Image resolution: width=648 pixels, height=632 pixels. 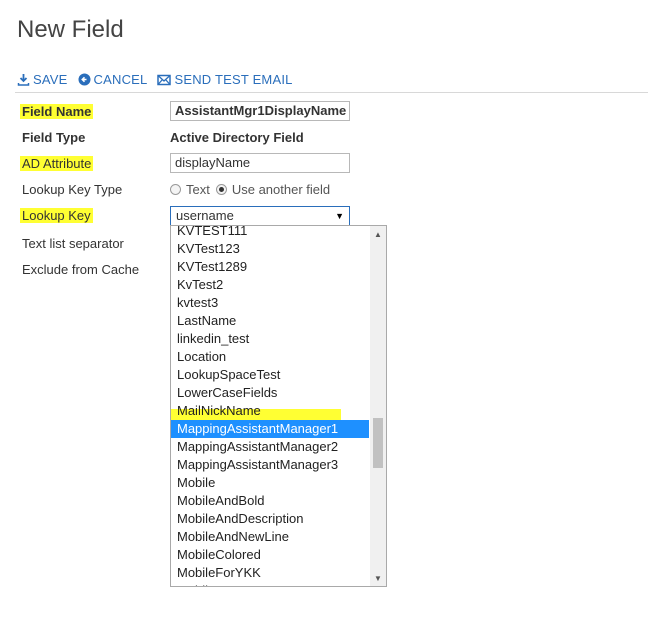 What do you see at coordinates (270, 375) in the screenshot?
I see `dropdown-option: LookupSpaceTest` at bounding box center [270, 375].